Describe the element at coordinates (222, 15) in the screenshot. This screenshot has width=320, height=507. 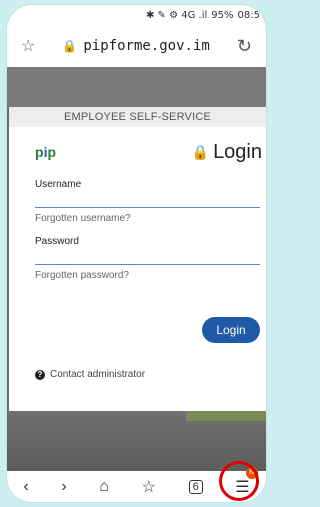
I see `battery-level: 95%` at that location.